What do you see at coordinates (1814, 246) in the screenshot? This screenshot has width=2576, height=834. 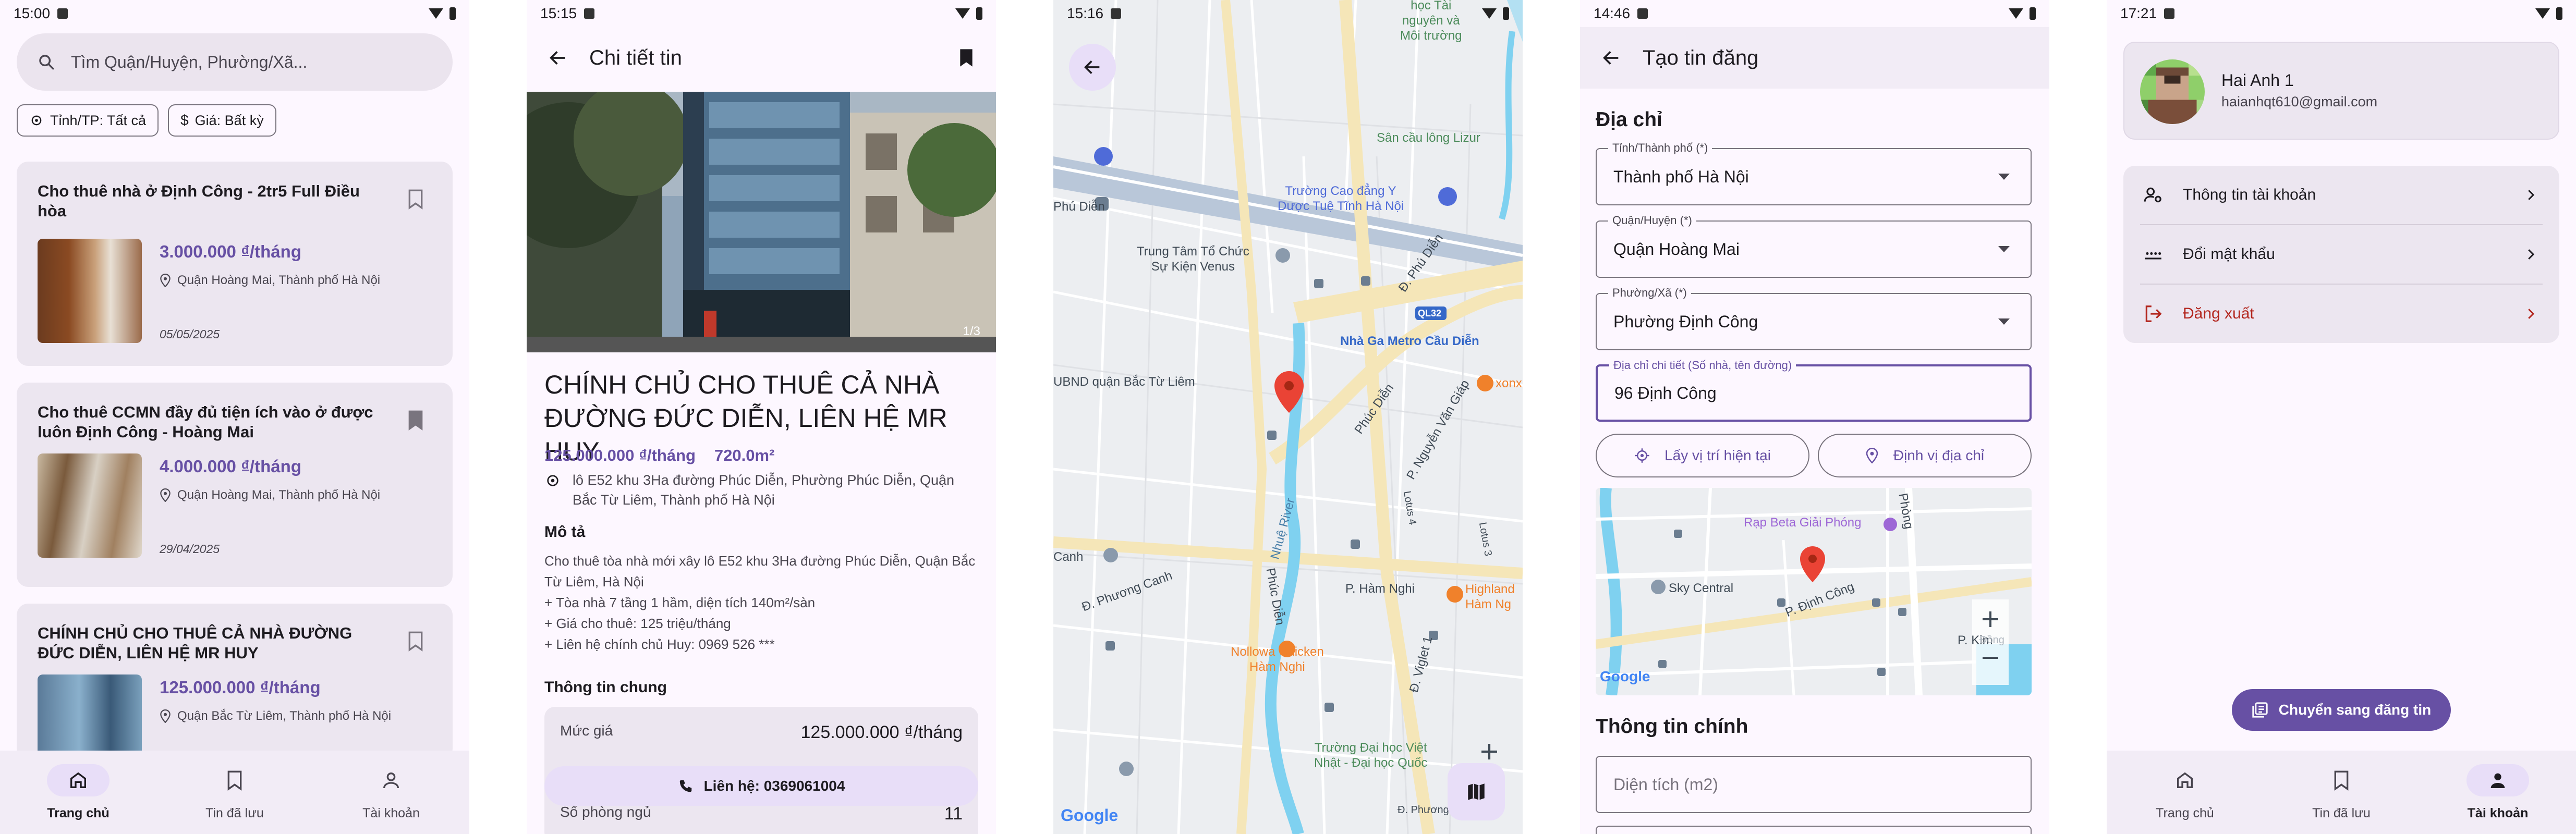 I see `district-select: Quận/Huyện (*) Quận Hoàng Mai` at bounding box center [1814, 246].